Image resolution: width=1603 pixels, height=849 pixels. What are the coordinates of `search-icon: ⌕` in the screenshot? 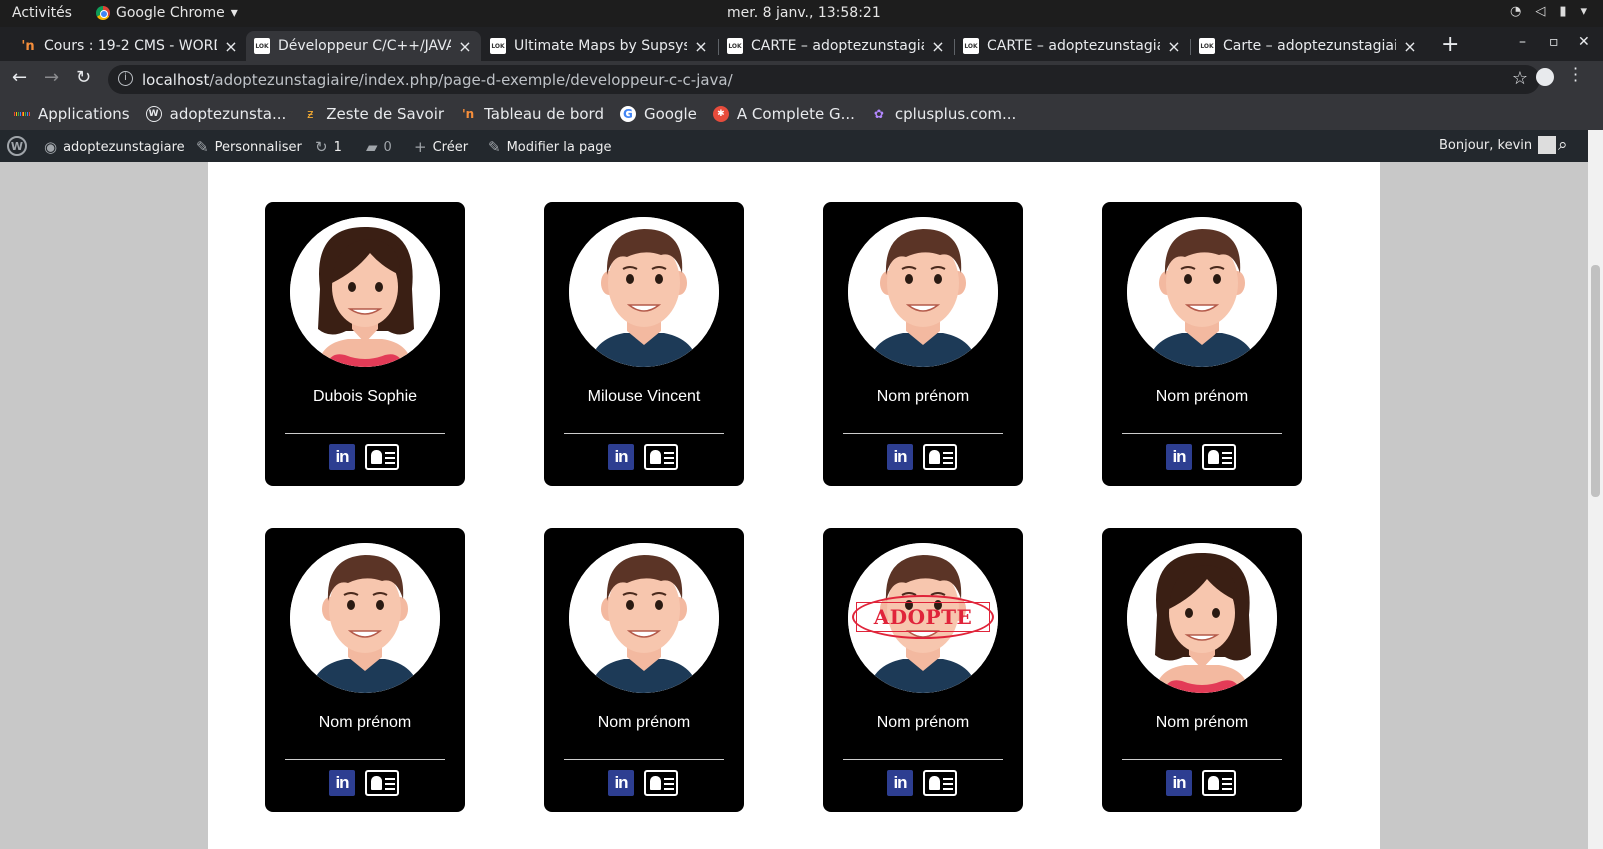 It's located at (1563, 145).